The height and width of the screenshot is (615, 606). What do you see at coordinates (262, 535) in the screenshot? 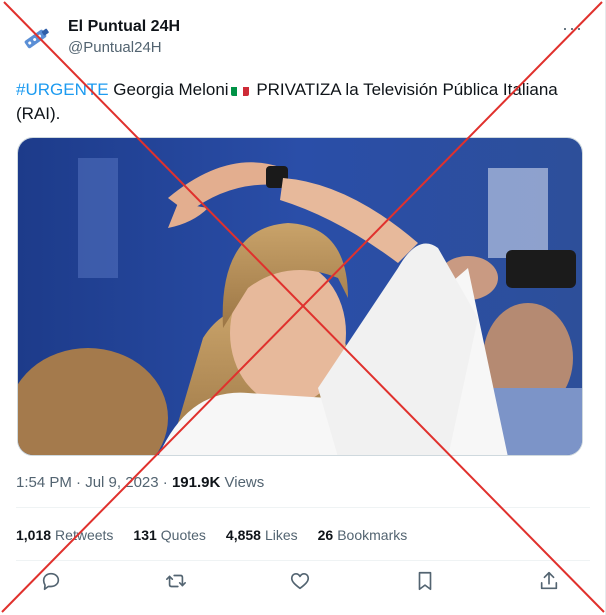
I see `likes-stat: 4,858 Likes` at bounding box center [262, 535].